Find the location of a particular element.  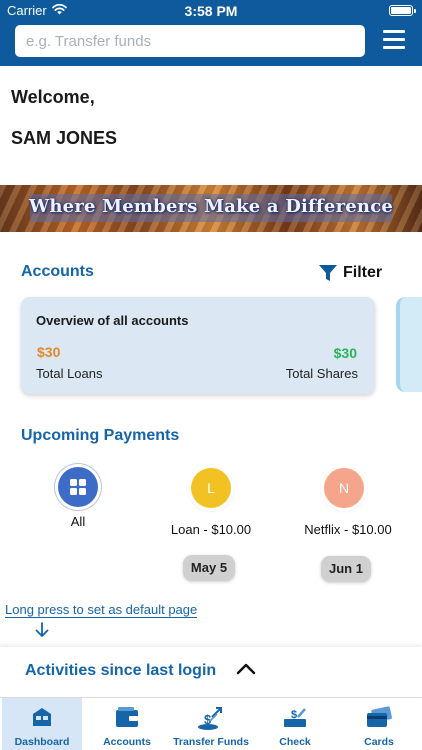

tab-check-label: Check is located at coordinates (295, 742).